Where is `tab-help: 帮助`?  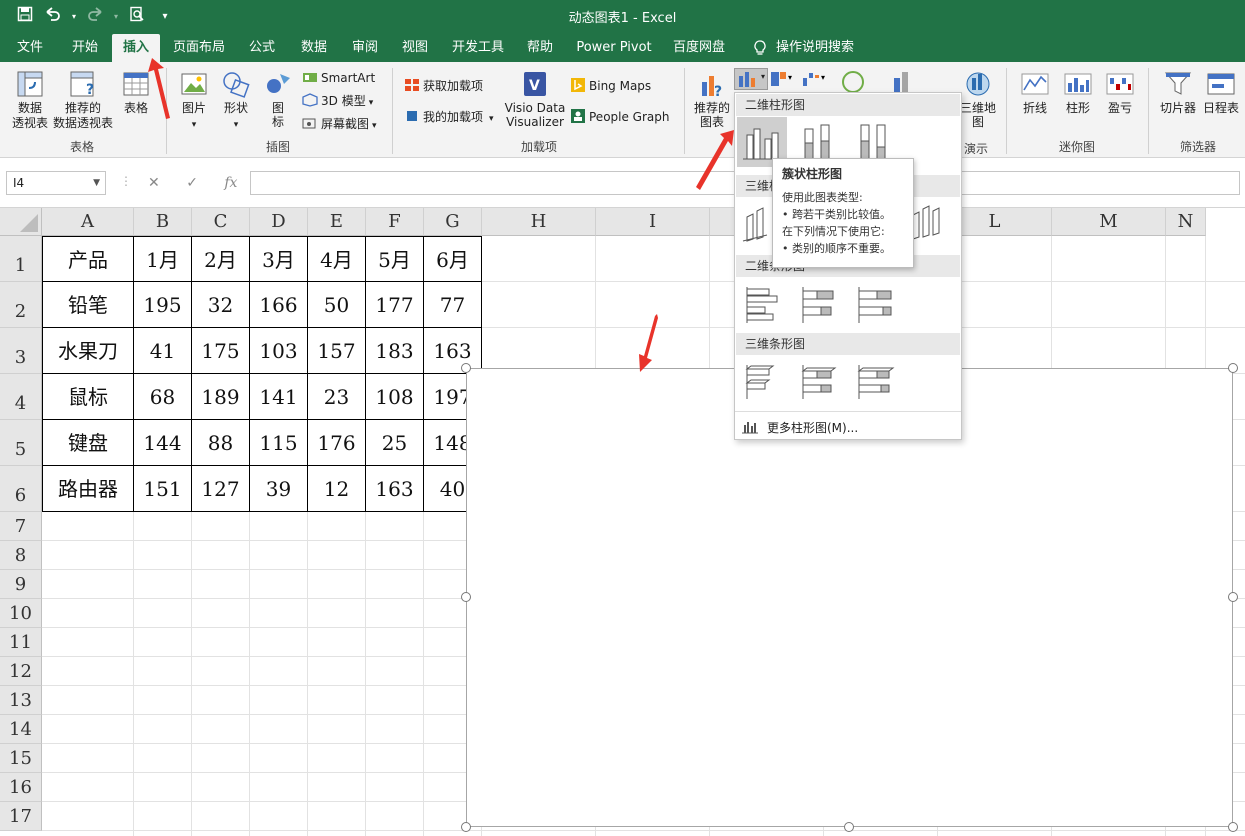 tab-help: 帮助 is located at coordinates (540, 48).